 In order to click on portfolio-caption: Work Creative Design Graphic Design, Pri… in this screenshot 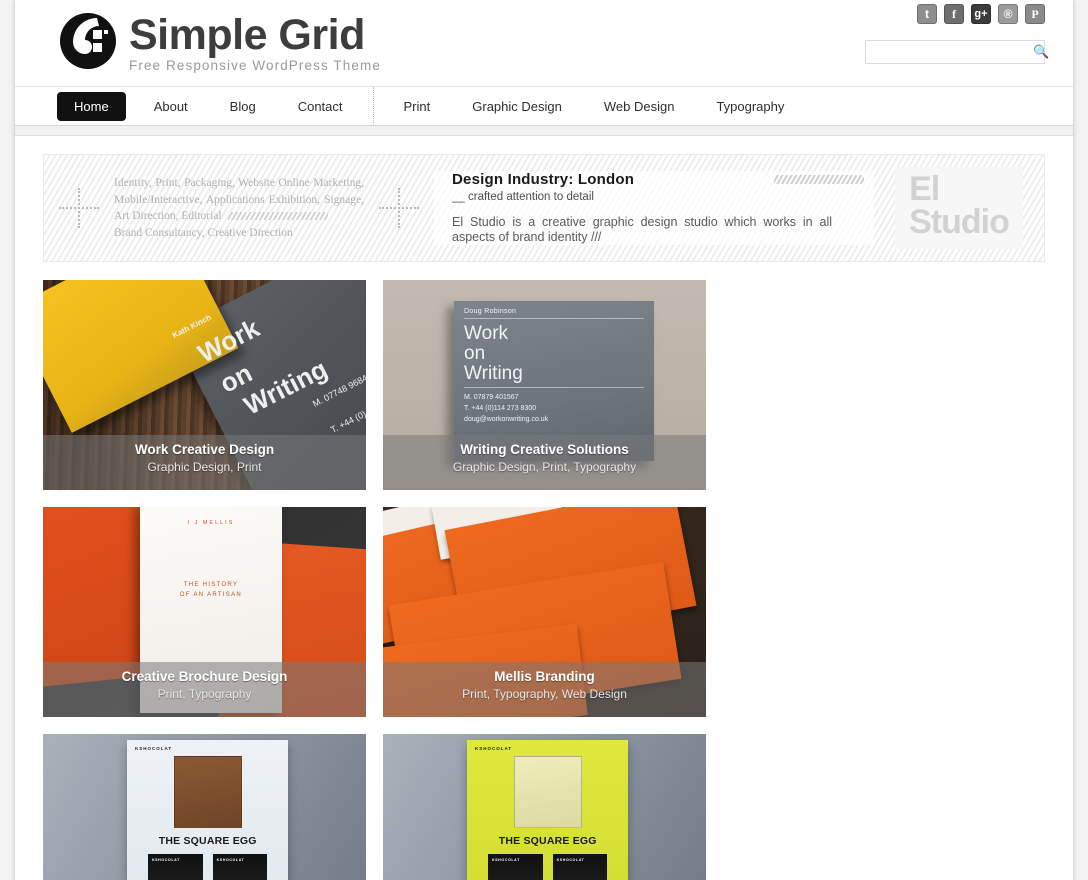, I will do `click(204, 462)`.